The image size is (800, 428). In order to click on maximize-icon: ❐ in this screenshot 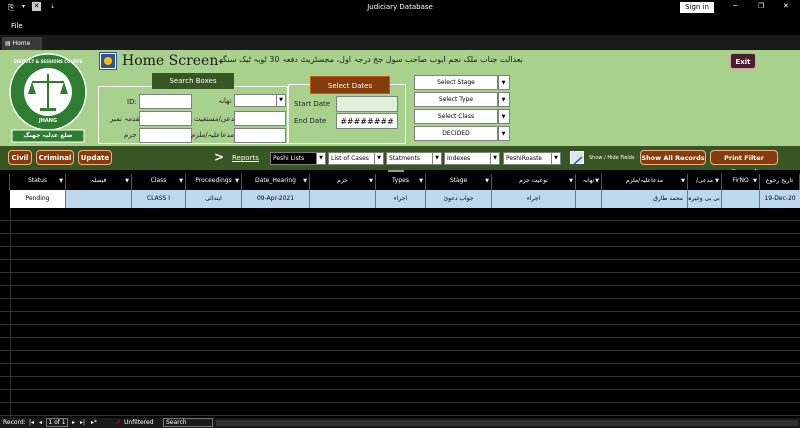, I will do `click(761, 6)`.